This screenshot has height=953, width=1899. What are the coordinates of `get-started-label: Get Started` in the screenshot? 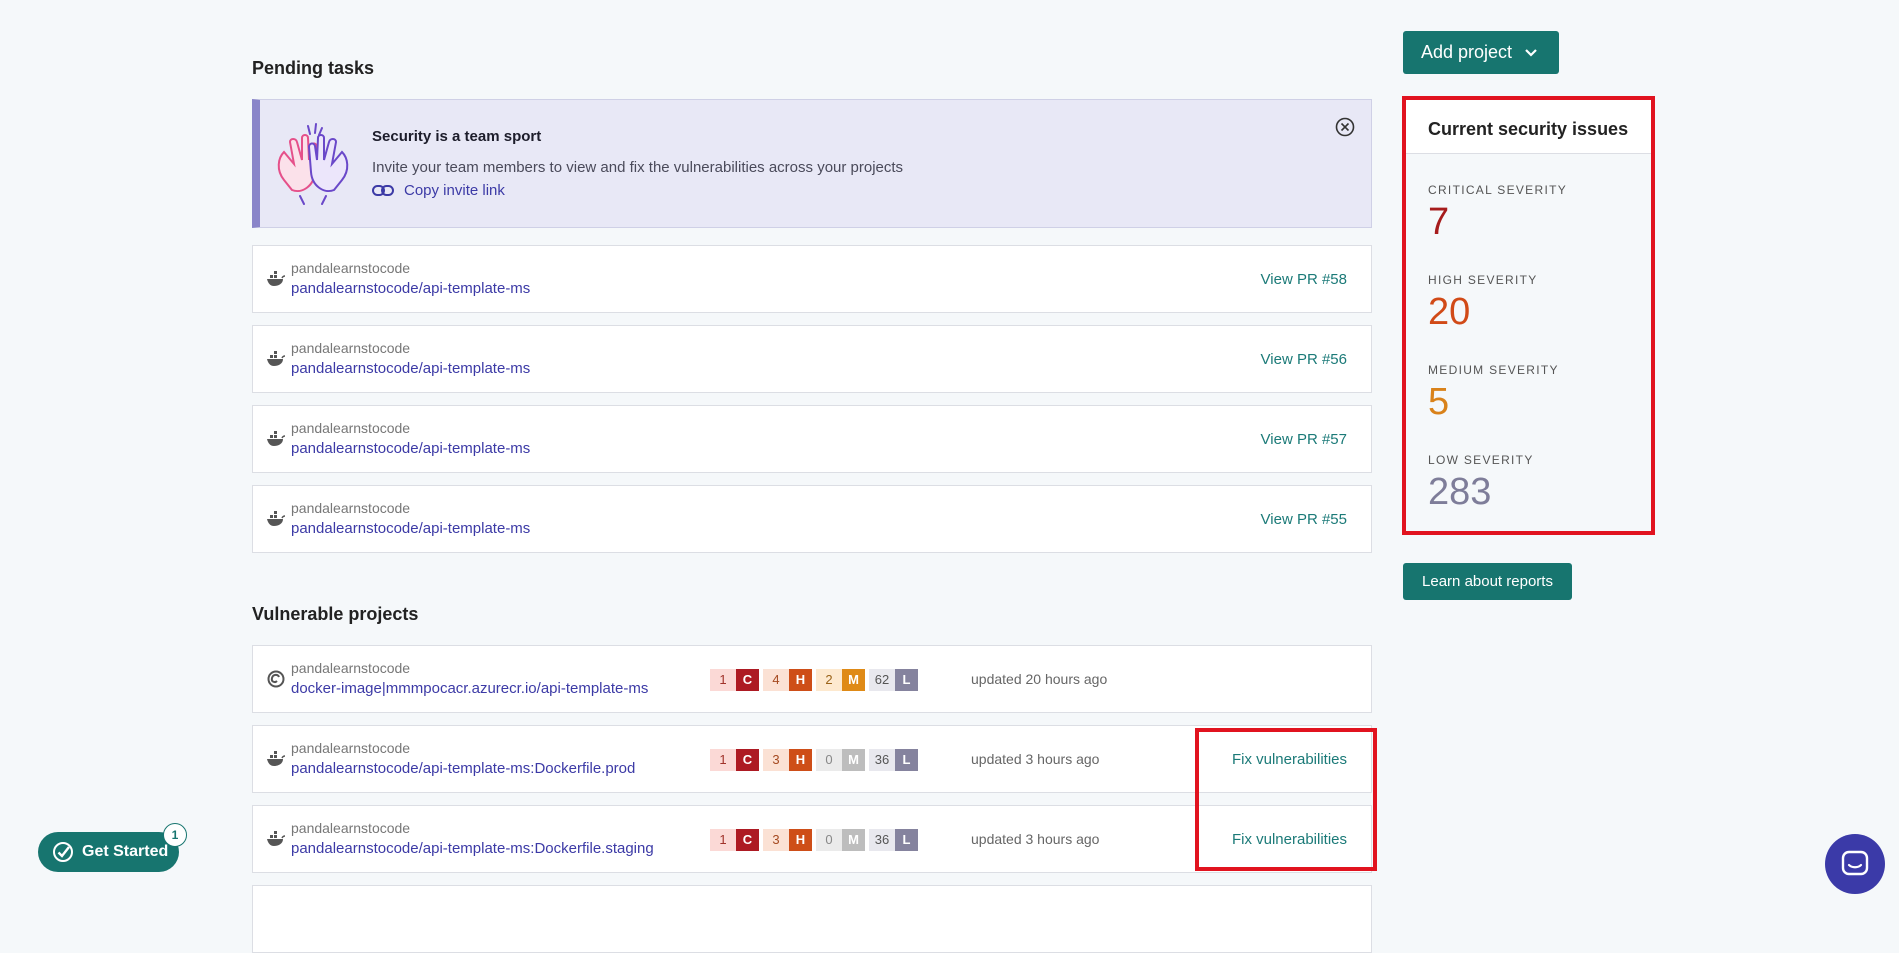 It's located at (125, 851).